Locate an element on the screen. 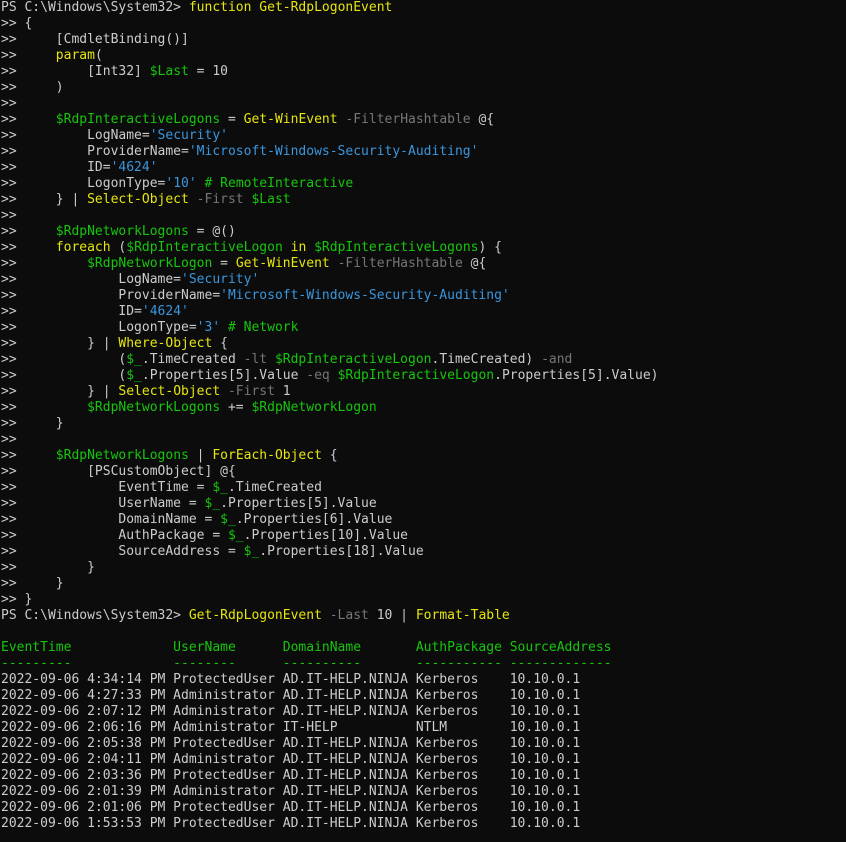 This screenshot has width=846, height=842. console-text: .Properties[5].Value is located at coordinates (224, 375).